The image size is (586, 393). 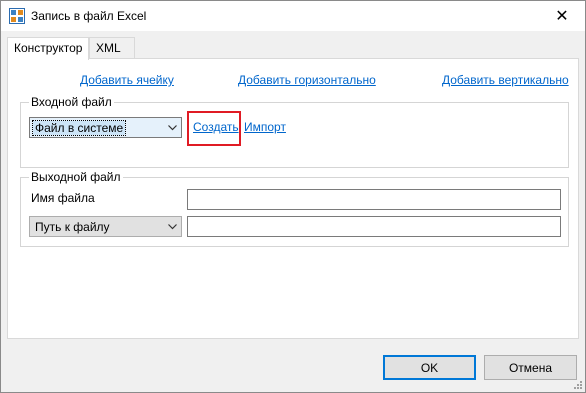 I want to click on add-vertical-link: Добавить вертикально, so click(x=505, y=80).